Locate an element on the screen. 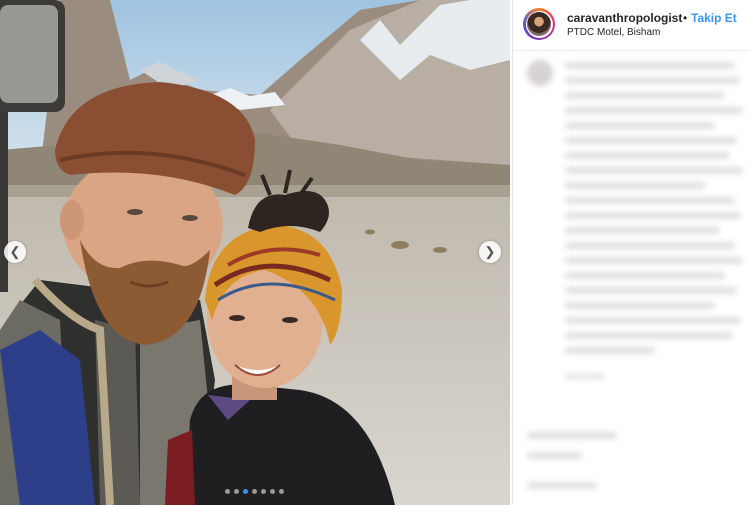  chevron-left-icon: ❮ is located at coordinates (15, 251).